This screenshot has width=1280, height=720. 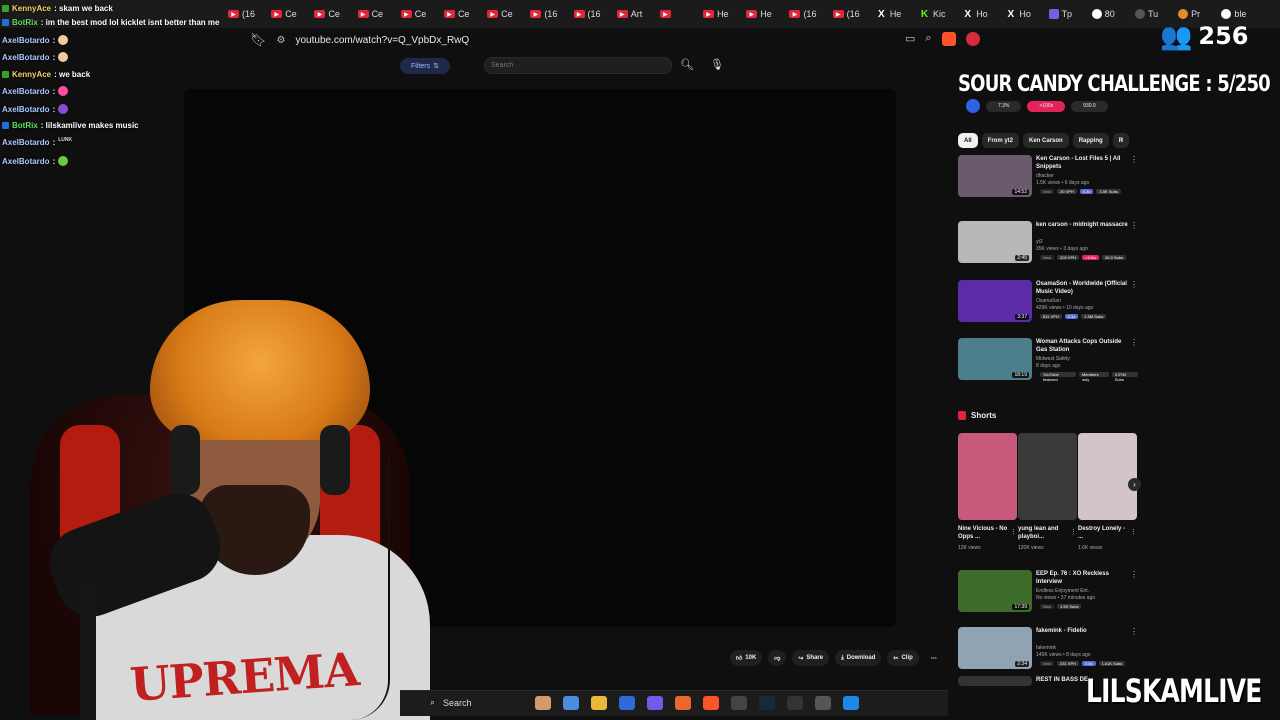 I want to click on video-thumbnail: 3:37, so click(x=995, y=301).